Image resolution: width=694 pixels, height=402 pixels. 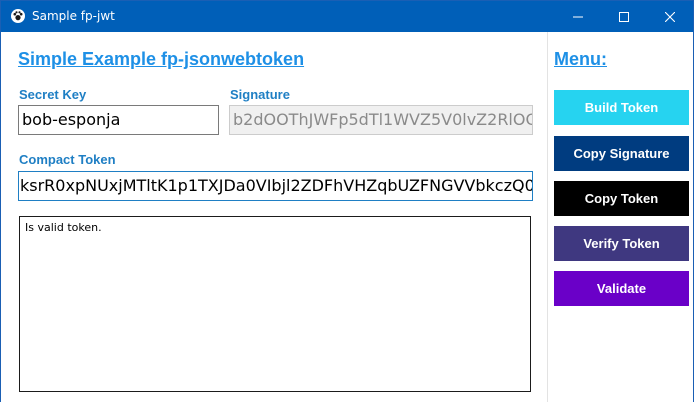 What do you see at coordinates (621, 107) in the screenshot?
I see `build-token-button: Build Token` at bounding box center [621, 107].